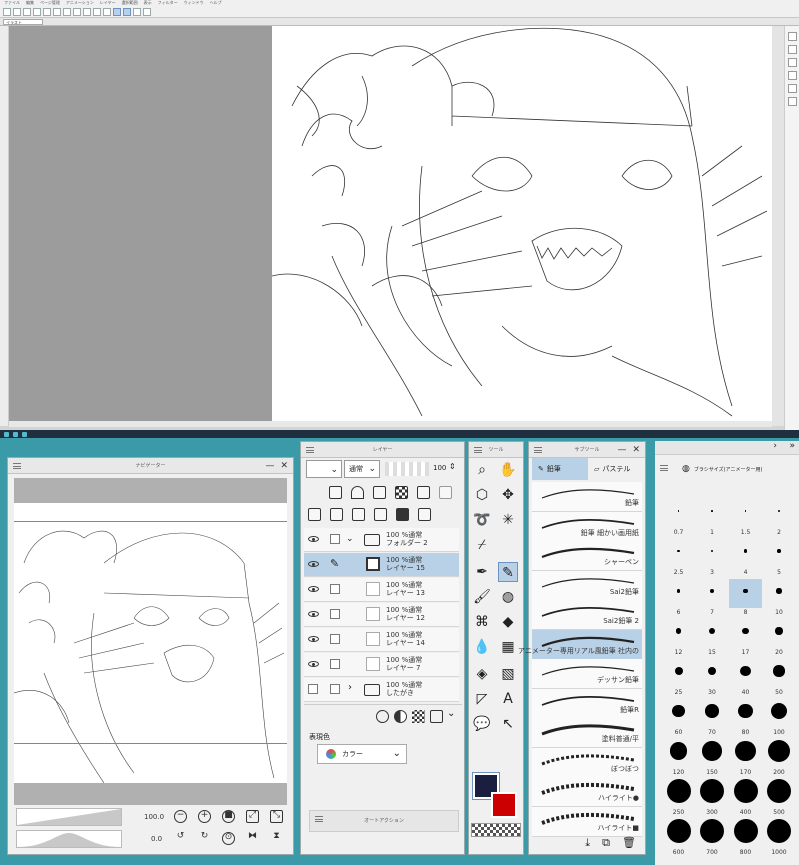 This screenshot has height=865, width=799. I want to click on chevron-right-icon: ›, so click(350, 687).